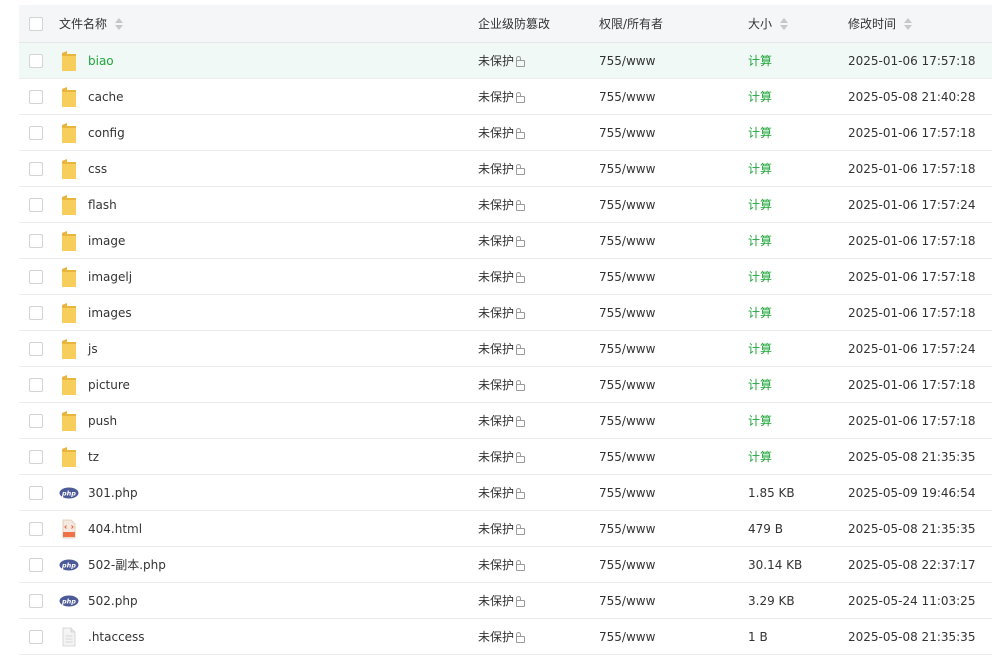 The height and width of the screenshot is (658, 992). Describe the element at coordinates (93, 349) in the screenshot. I see `file-name: js` at that location.